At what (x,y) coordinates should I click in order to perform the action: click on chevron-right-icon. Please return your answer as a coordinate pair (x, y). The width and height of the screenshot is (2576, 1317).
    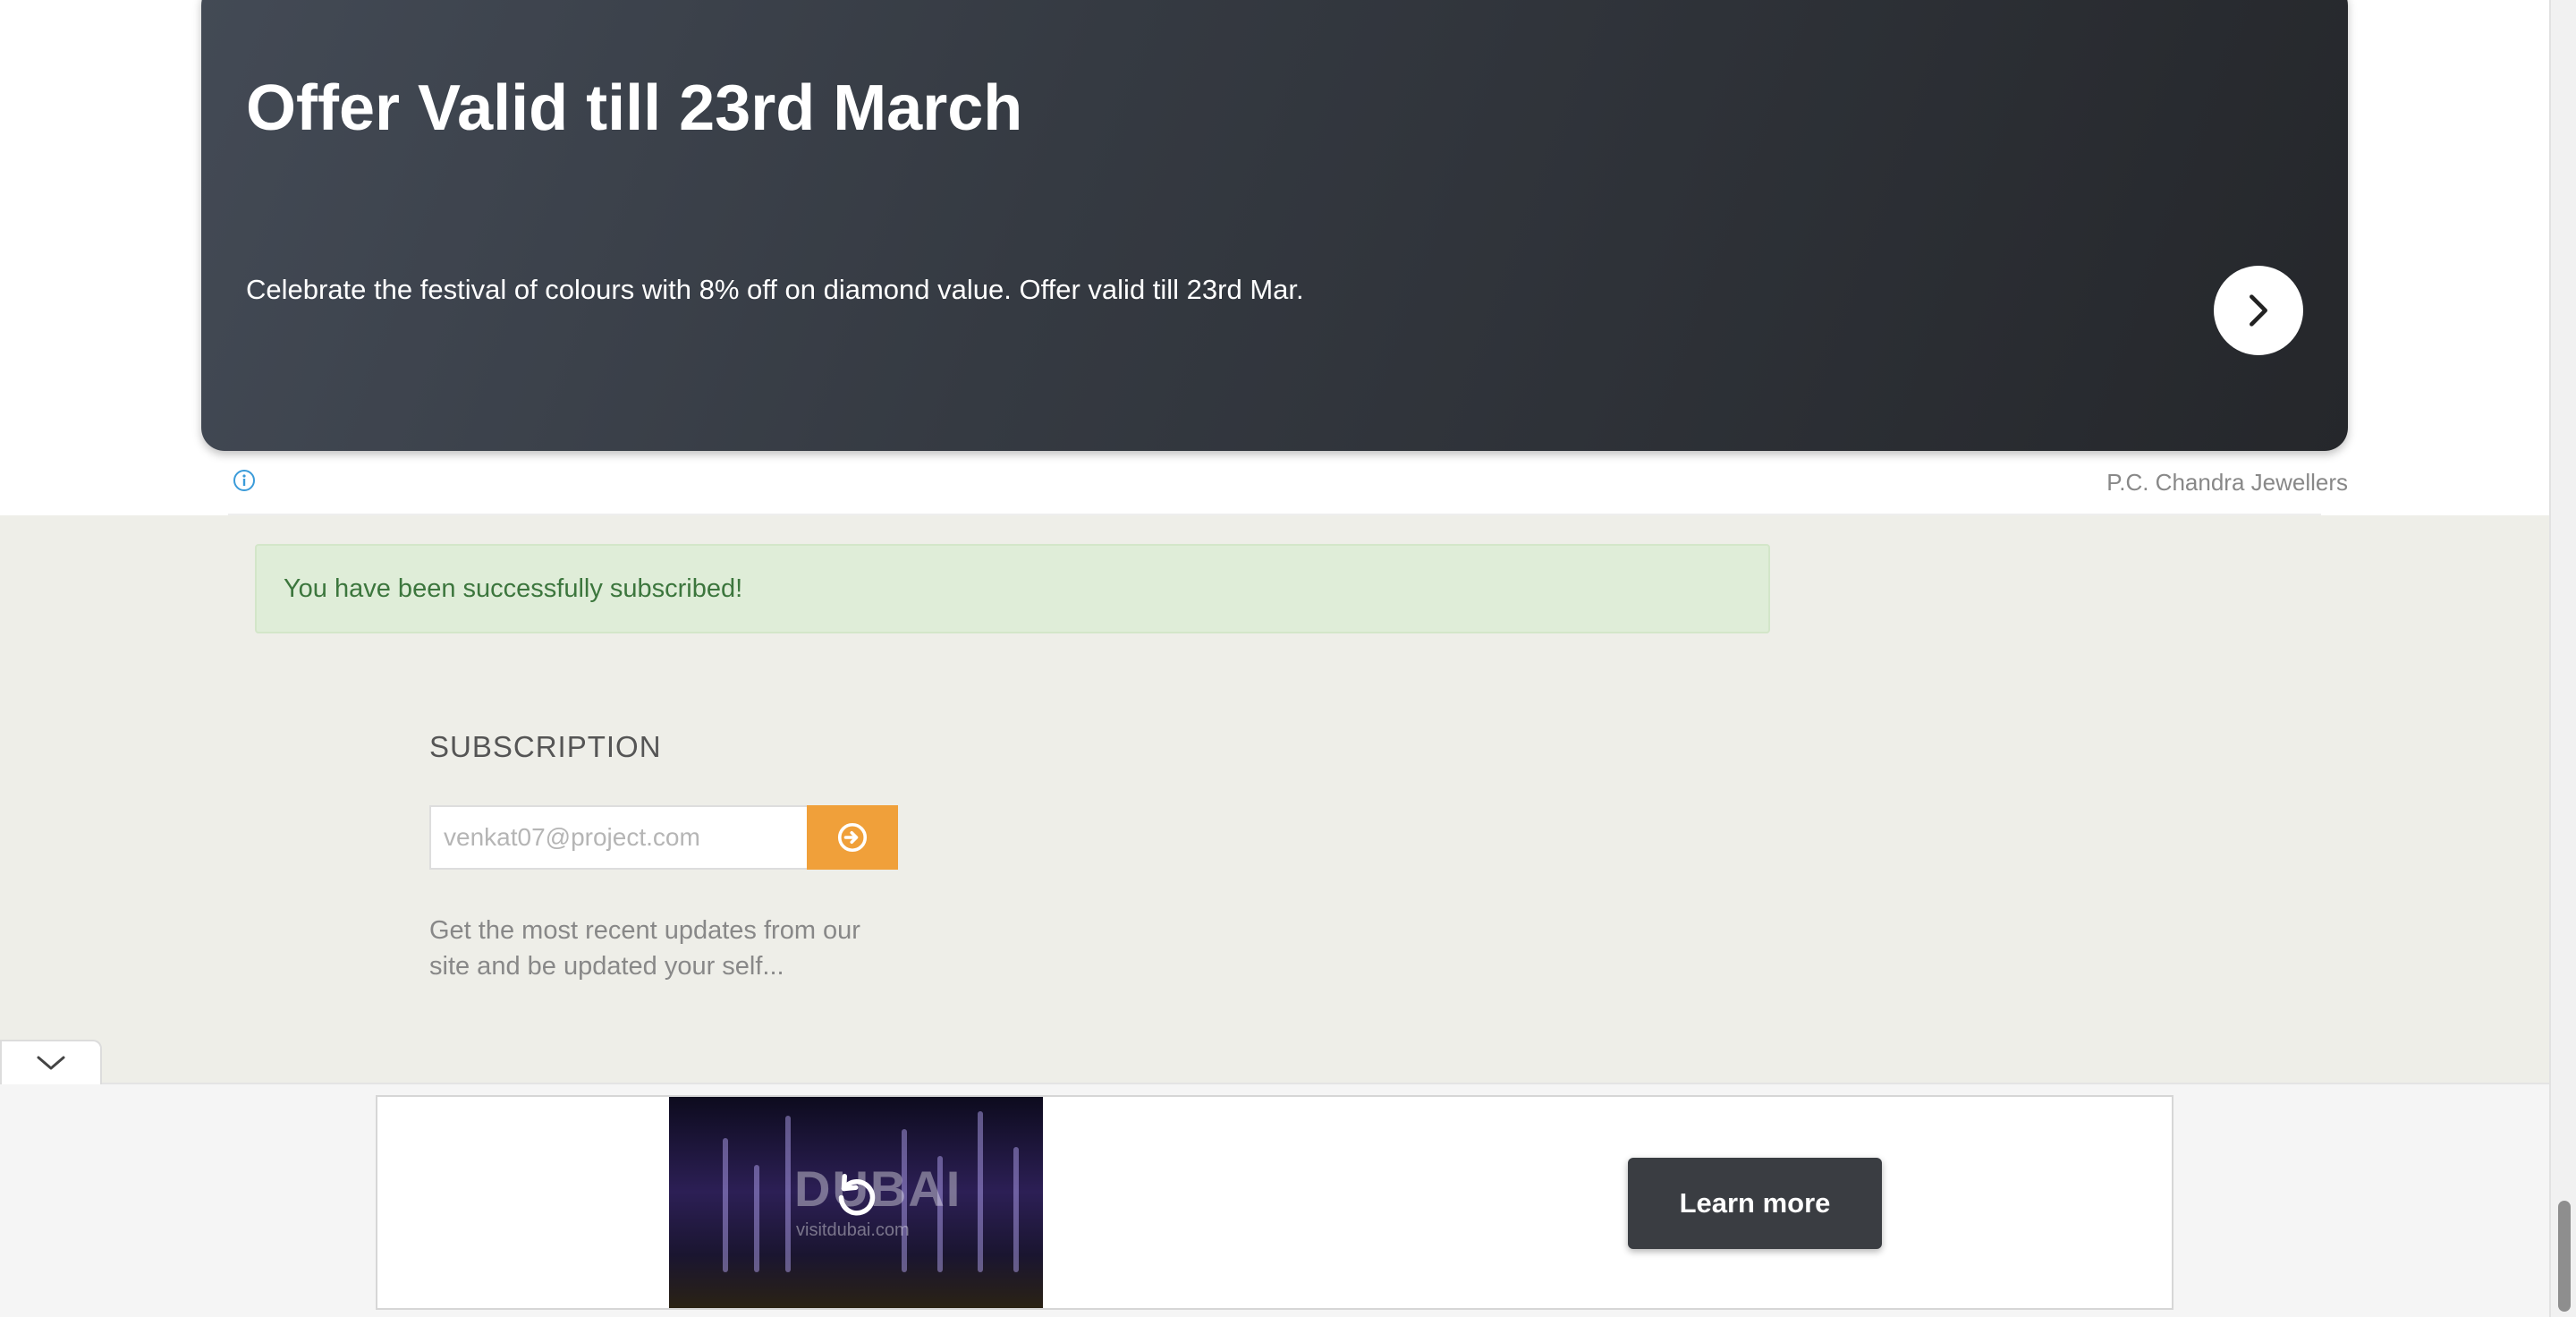
    Looking at the image, I should click on (2258, 310).